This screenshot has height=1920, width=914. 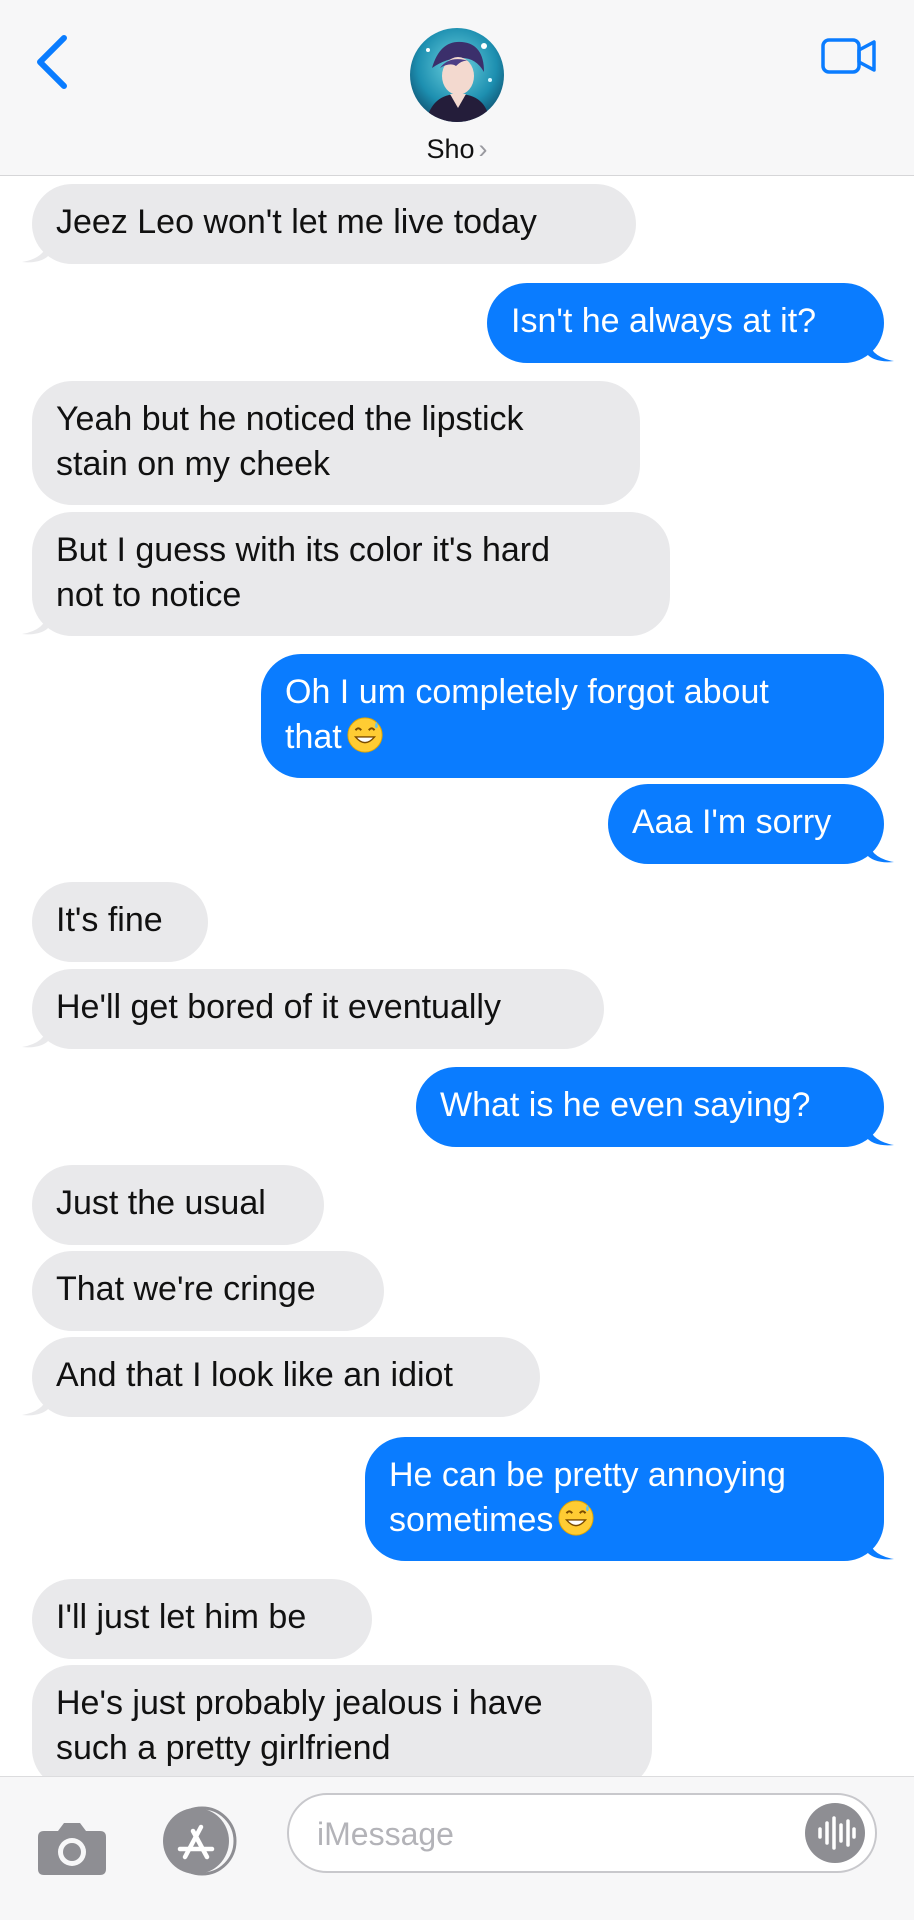 What do you see at coordinates (547, 1834) in the screenshot?
I see `imessage-input` at bounding box center [547, 1834].